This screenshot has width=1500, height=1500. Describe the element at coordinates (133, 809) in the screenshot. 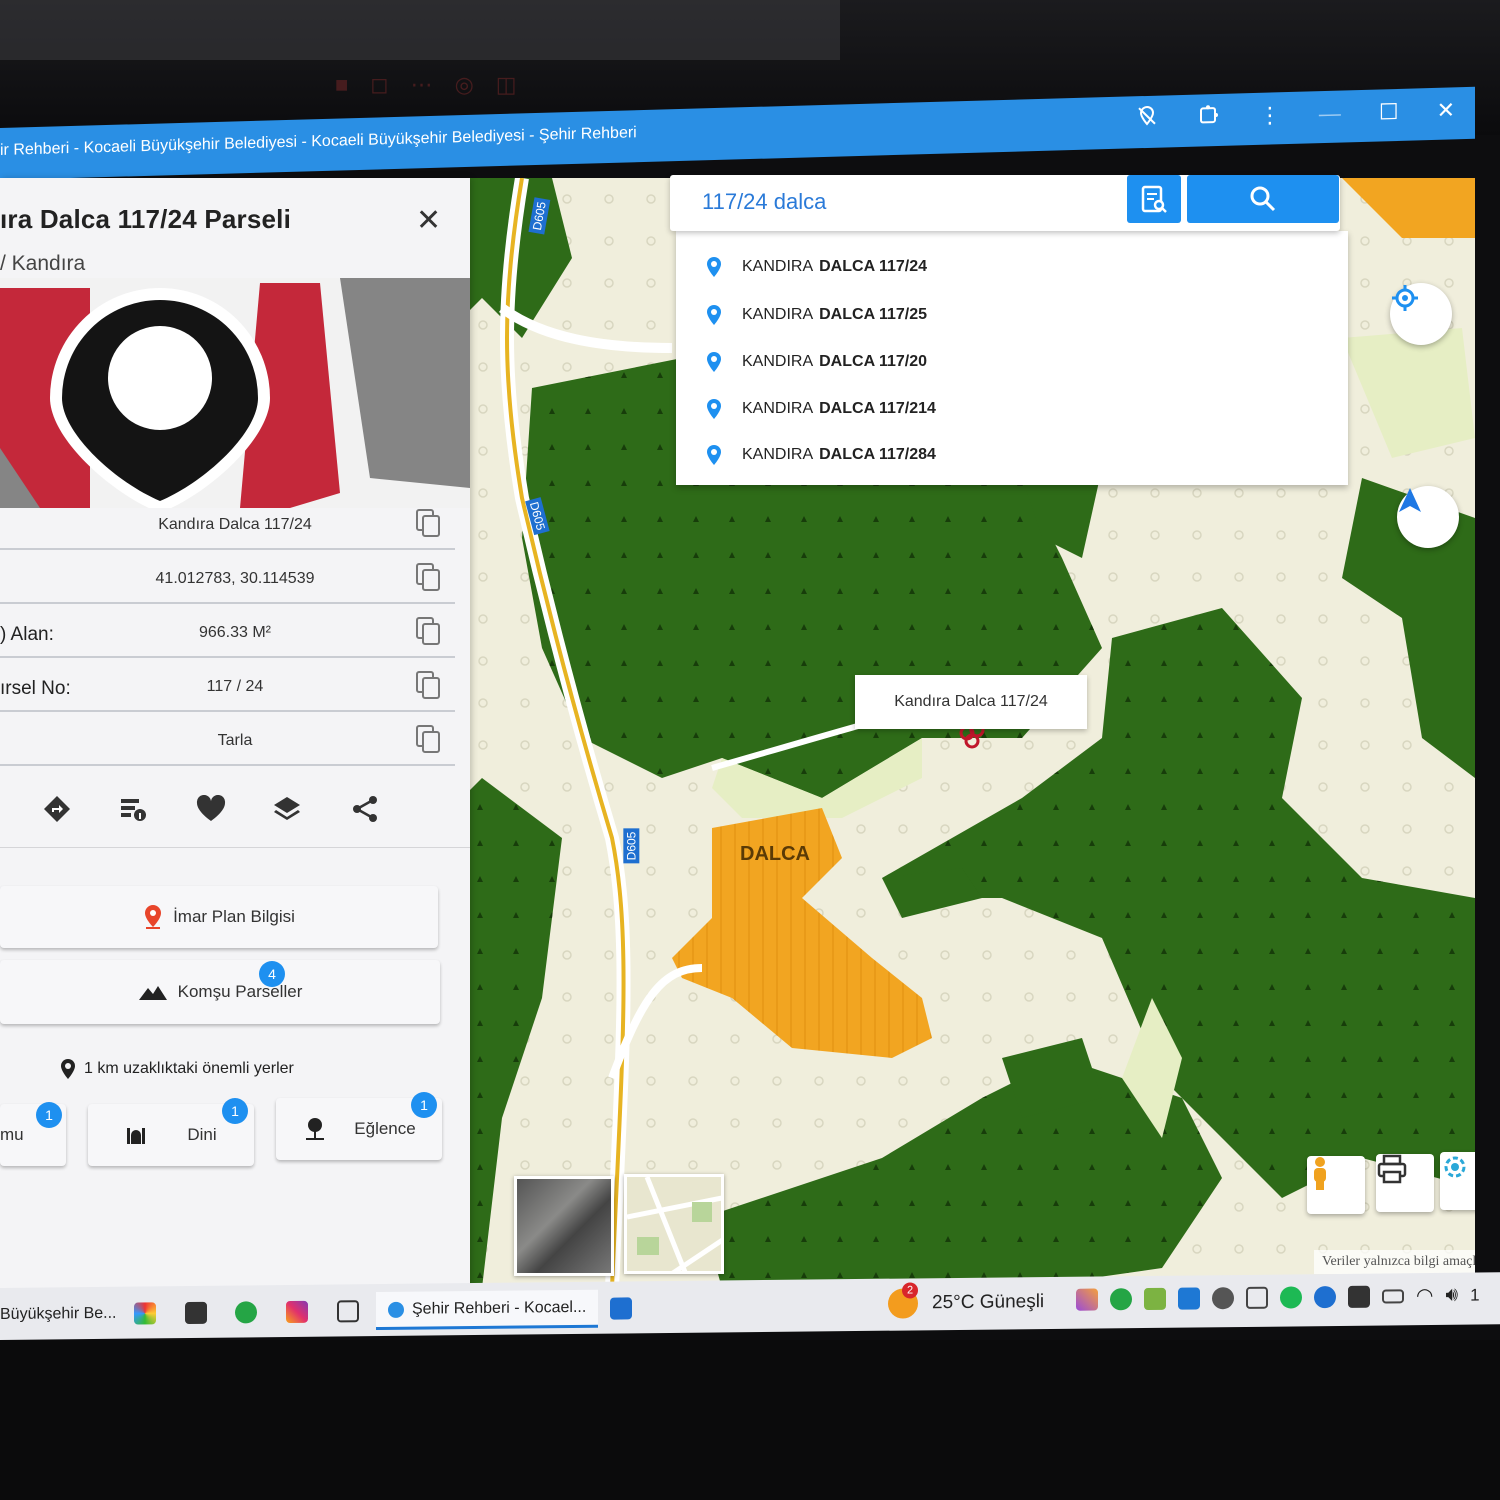

I see `parcel-details-button` at that location.